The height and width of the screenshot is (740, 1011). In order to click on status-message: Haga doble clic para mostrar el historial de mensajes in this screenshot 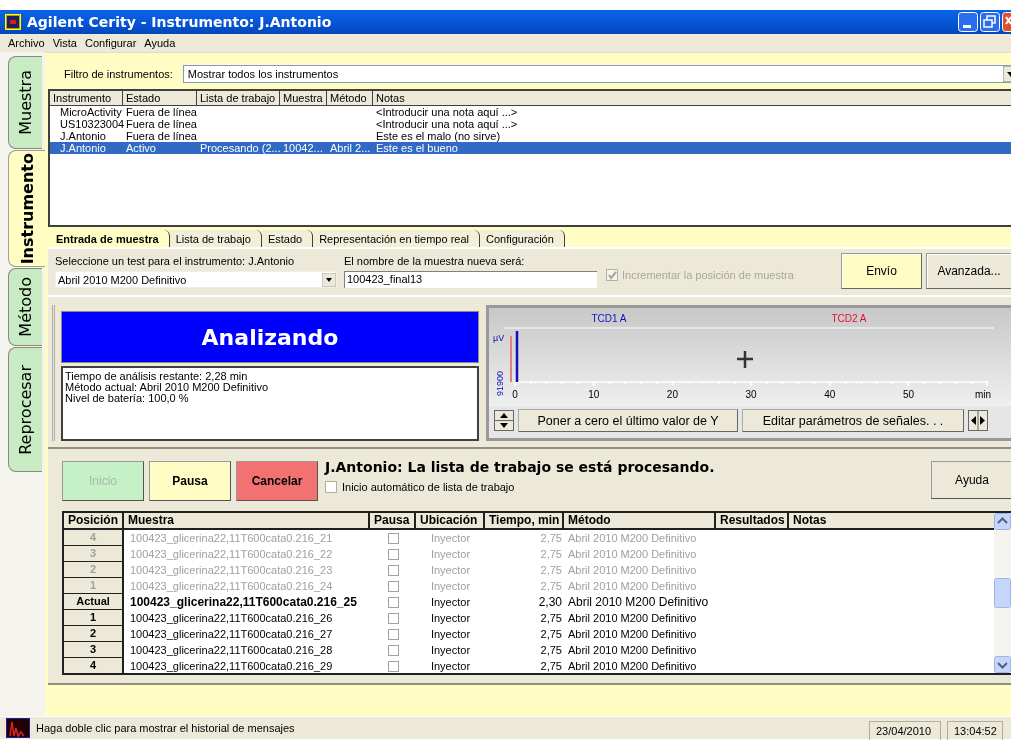, I will do `click(166, 728)`.